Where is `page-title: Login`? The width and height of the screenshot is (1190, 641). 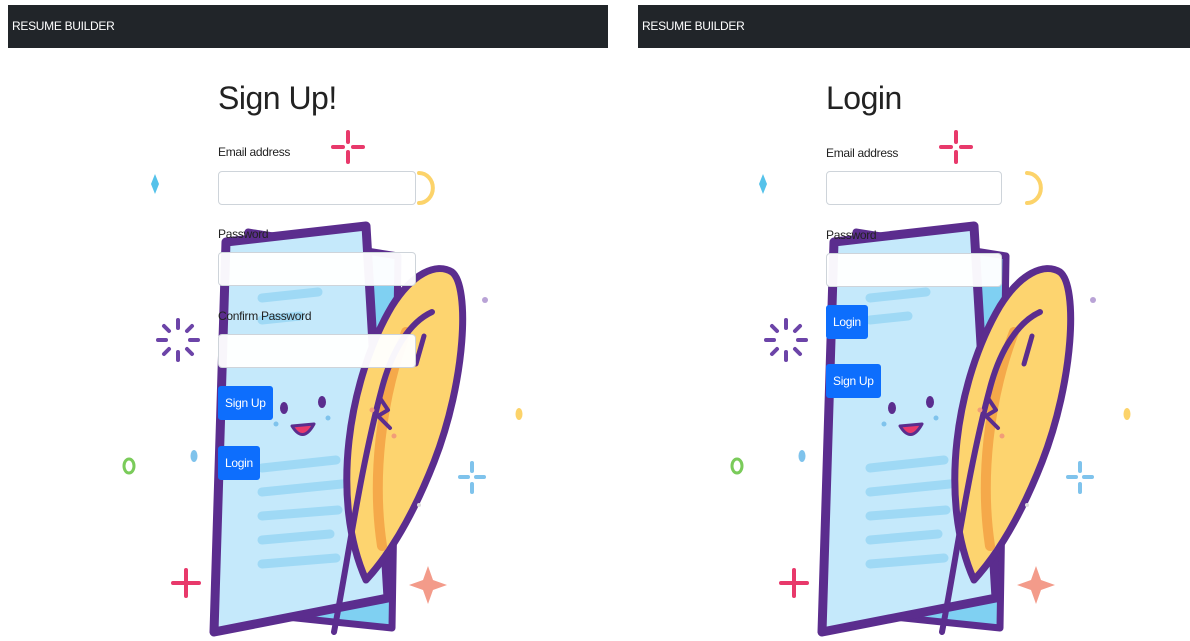
page-title: Login is located at coordinates (864, 98).